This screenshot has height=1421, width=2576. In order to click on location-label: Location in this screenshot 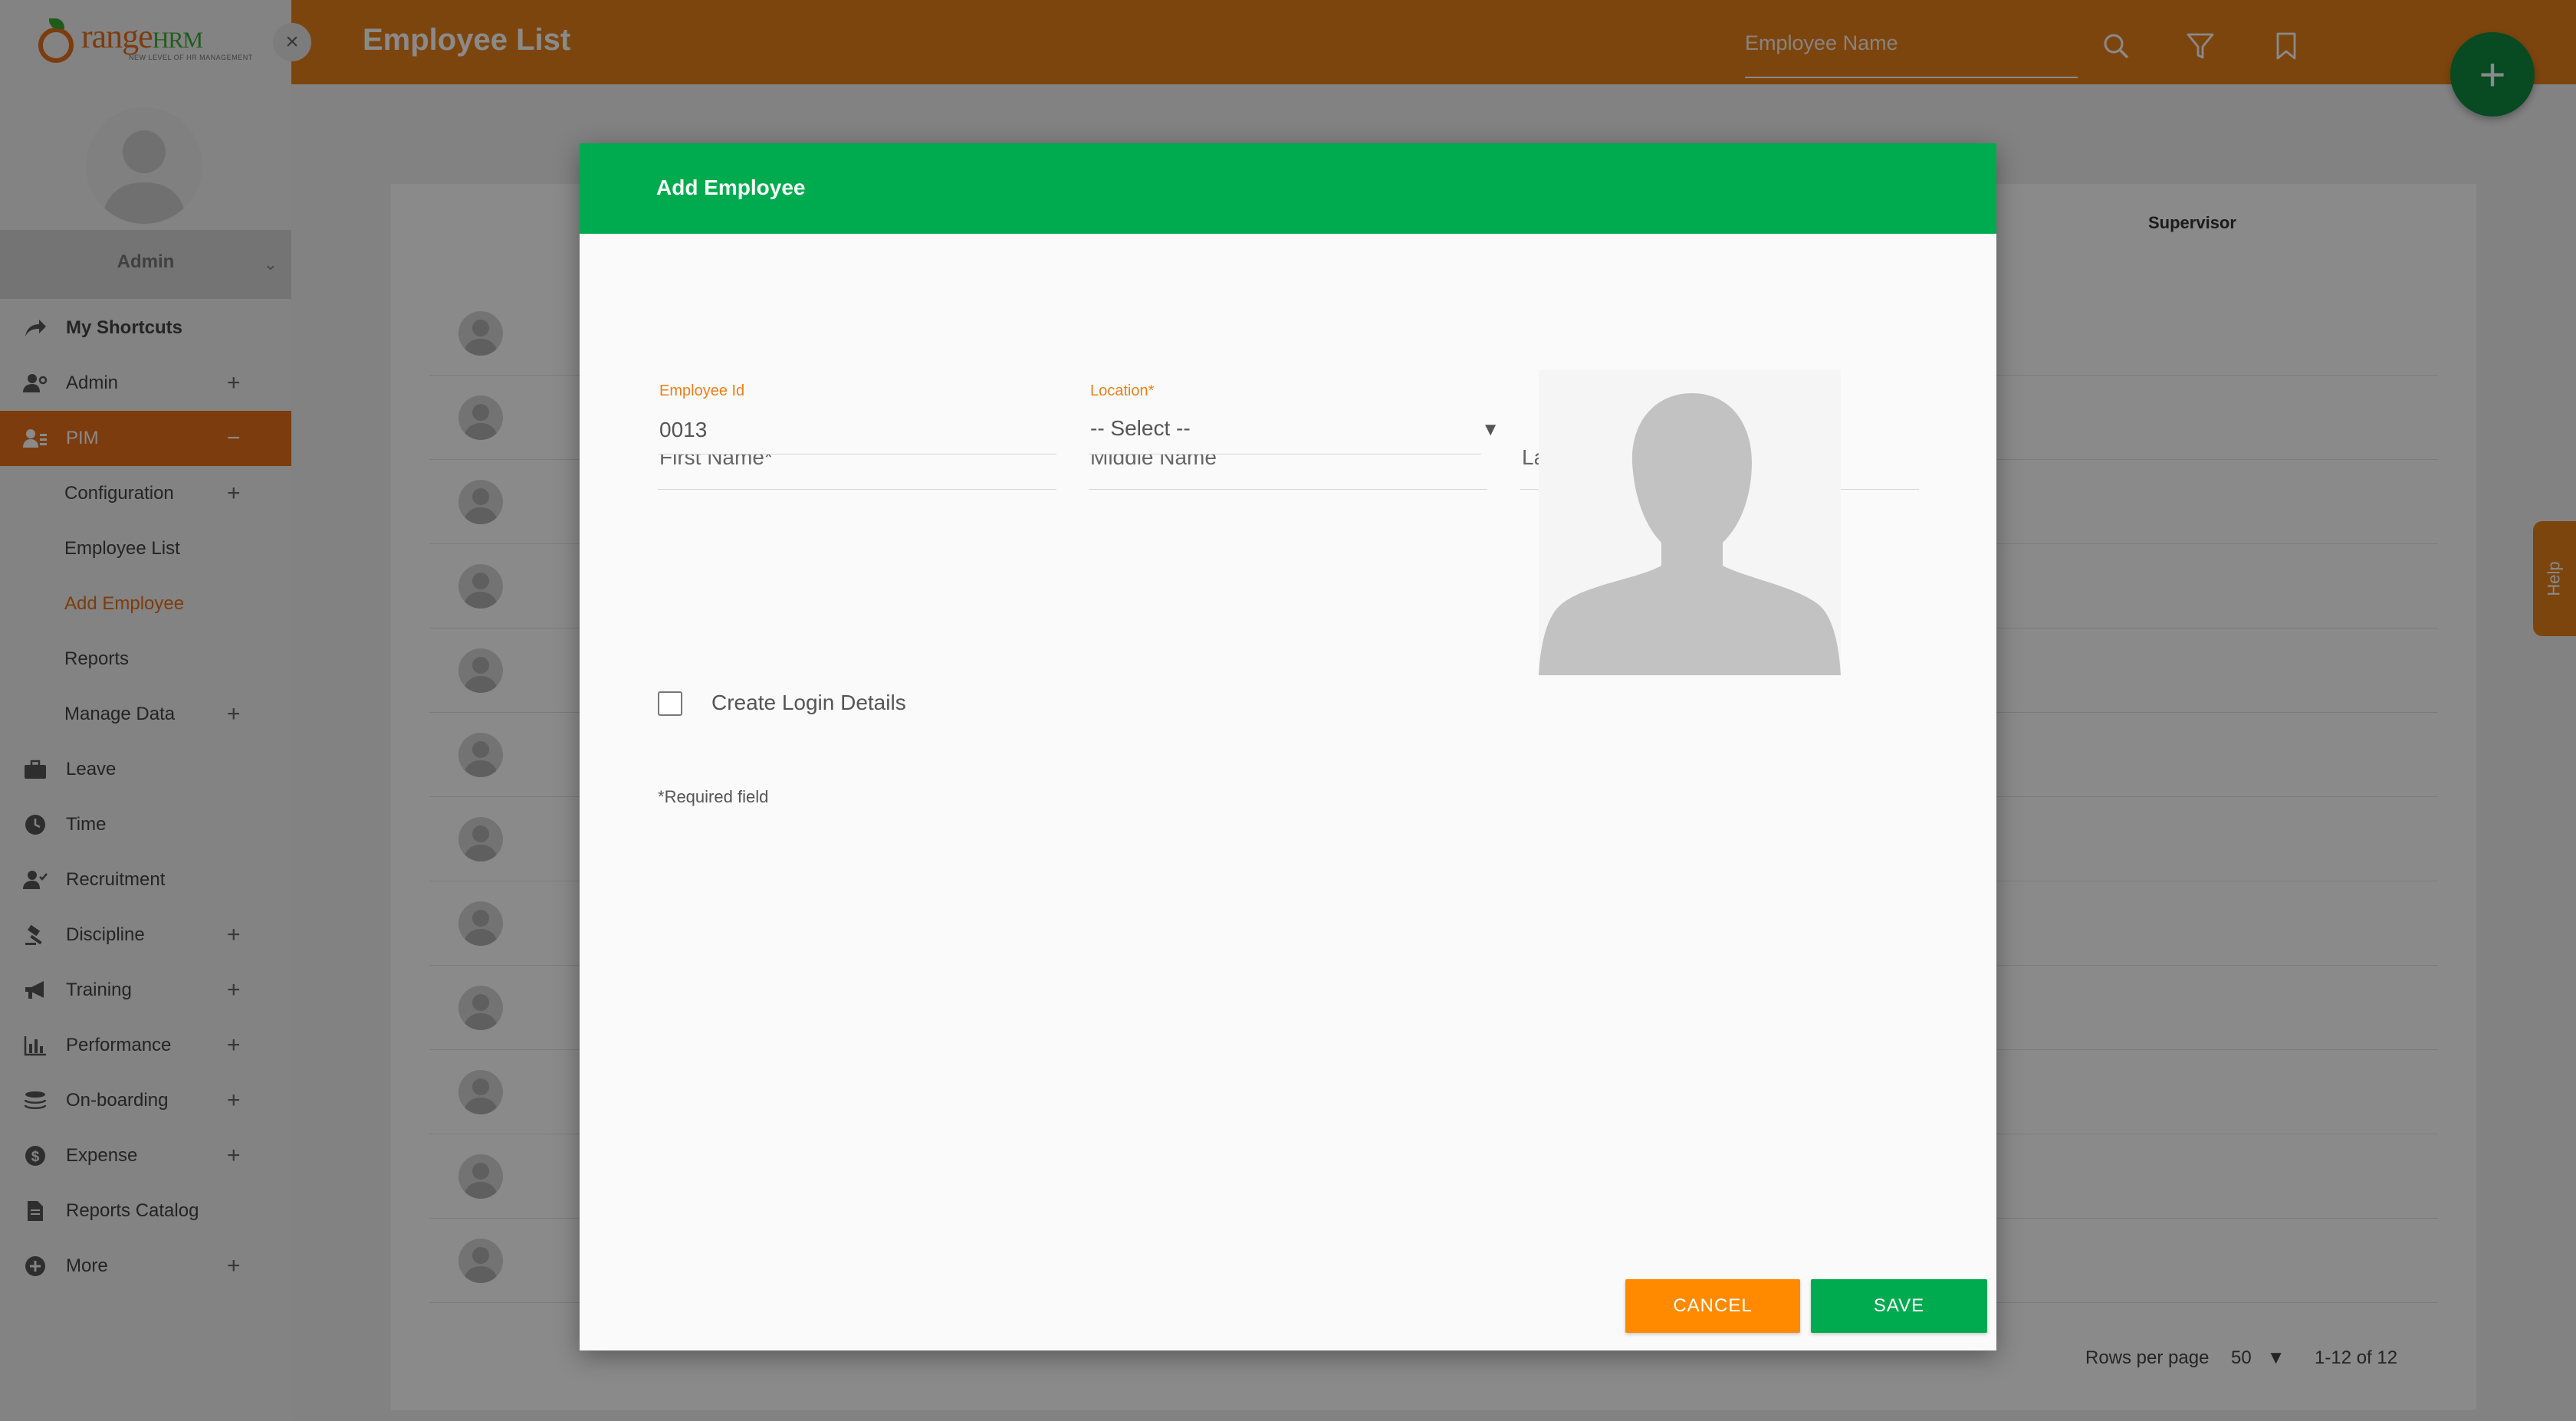, I will do `click(1119, 390)`.